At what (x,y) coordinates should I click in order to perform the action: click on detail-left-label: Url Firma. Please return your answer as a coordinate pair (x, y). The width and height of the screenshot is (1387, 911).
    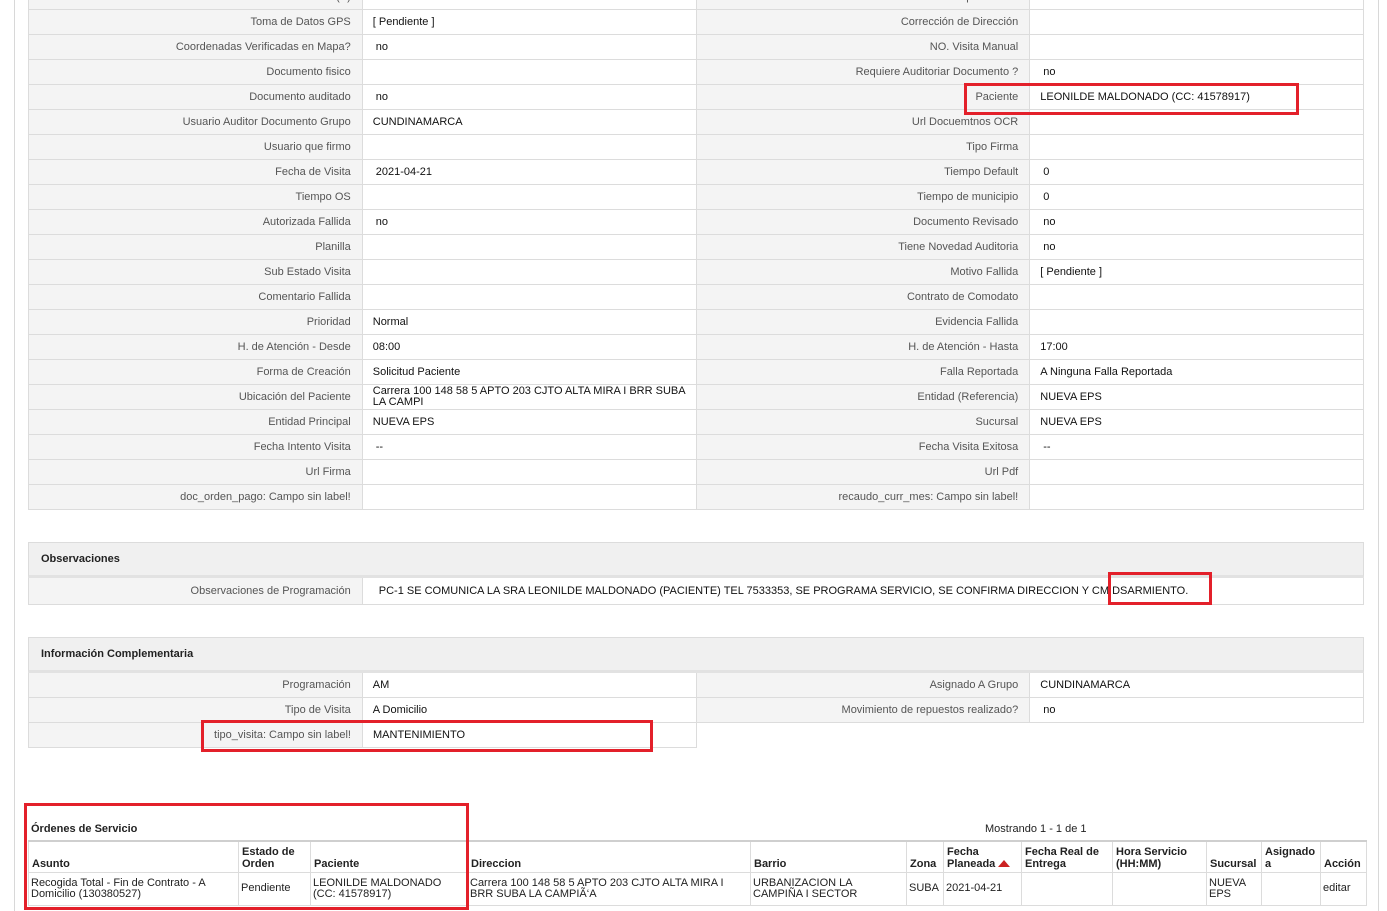
    Looking at the image, I should click on (196, 472).